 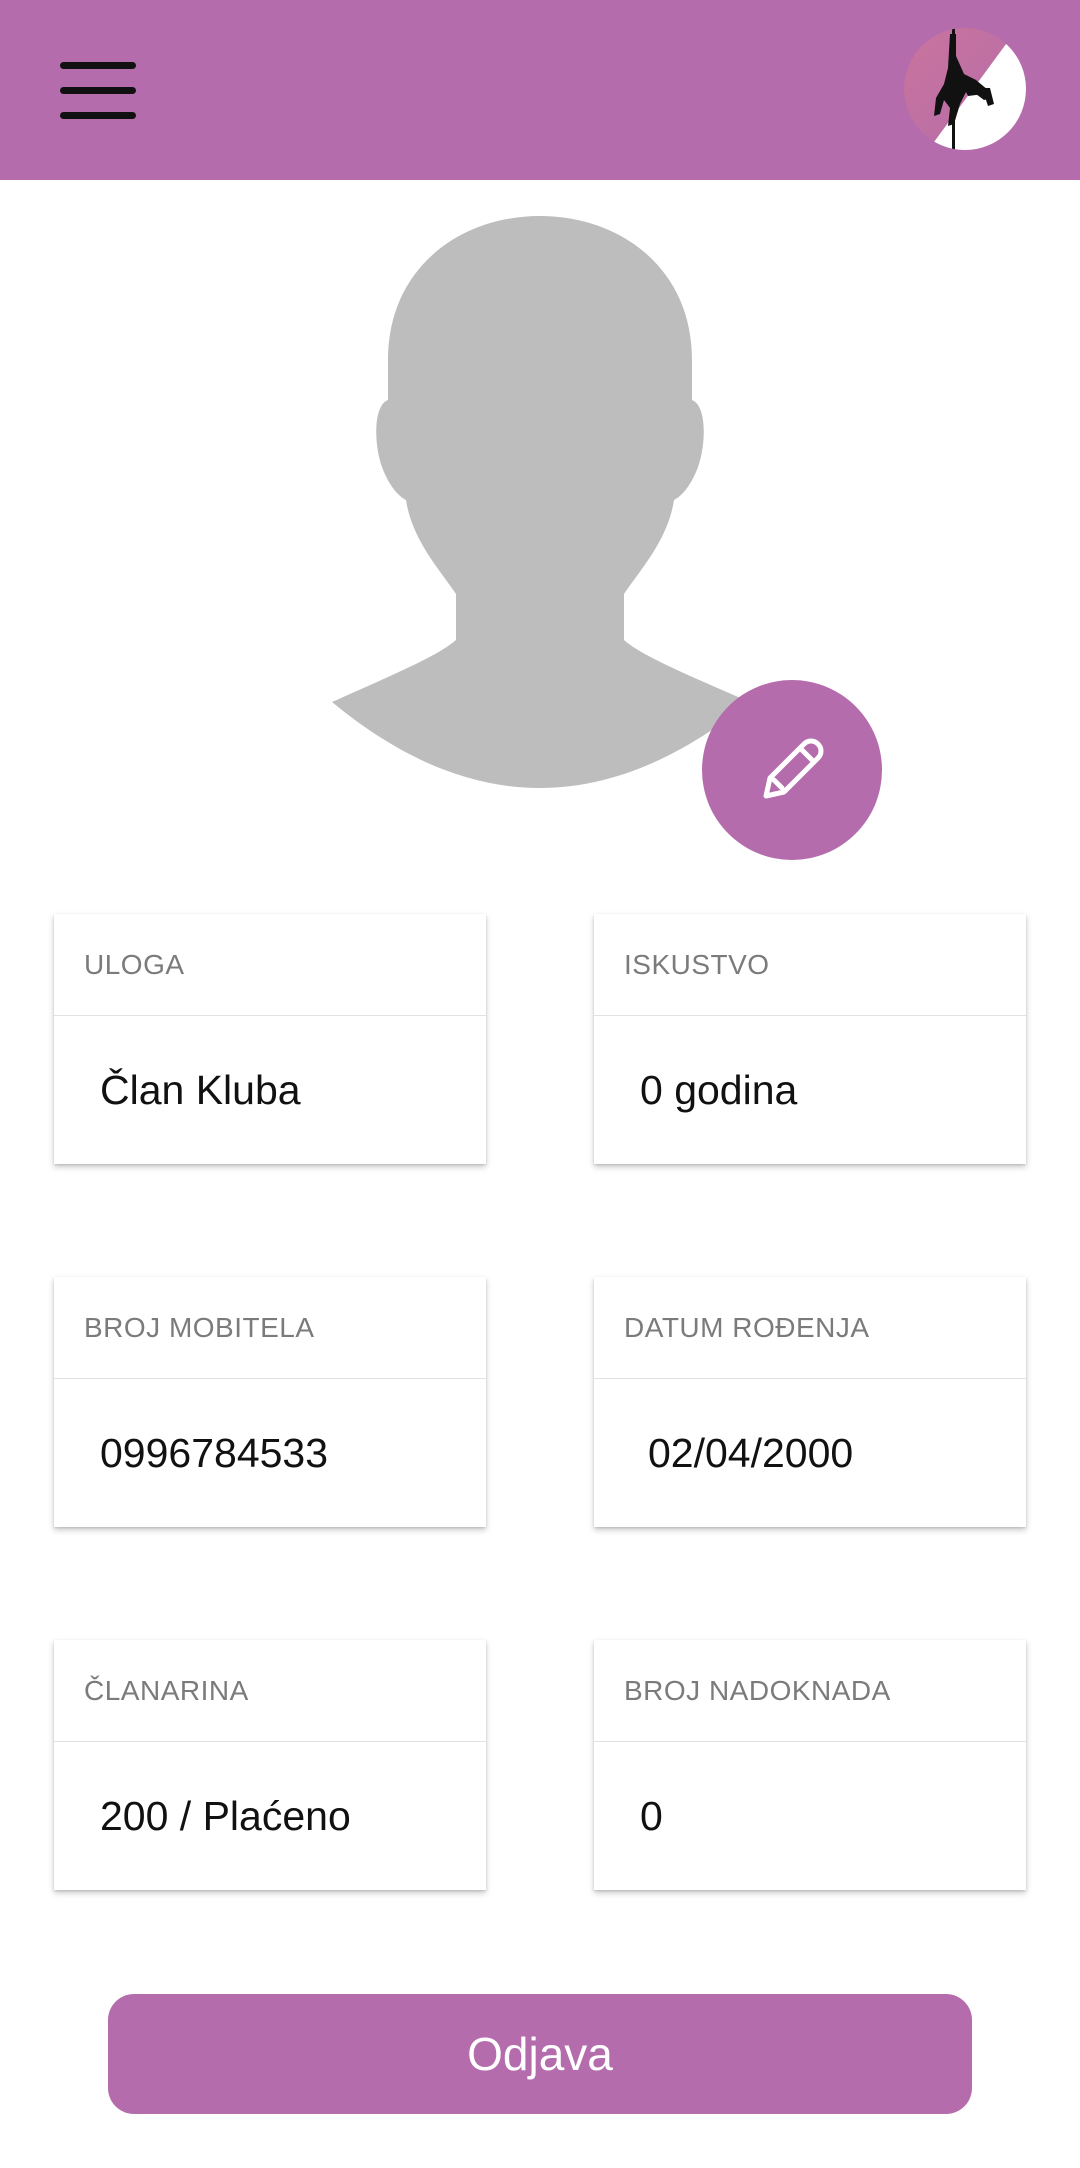 I want to click on person-placeholder-icon, so click(x=540, y=500).